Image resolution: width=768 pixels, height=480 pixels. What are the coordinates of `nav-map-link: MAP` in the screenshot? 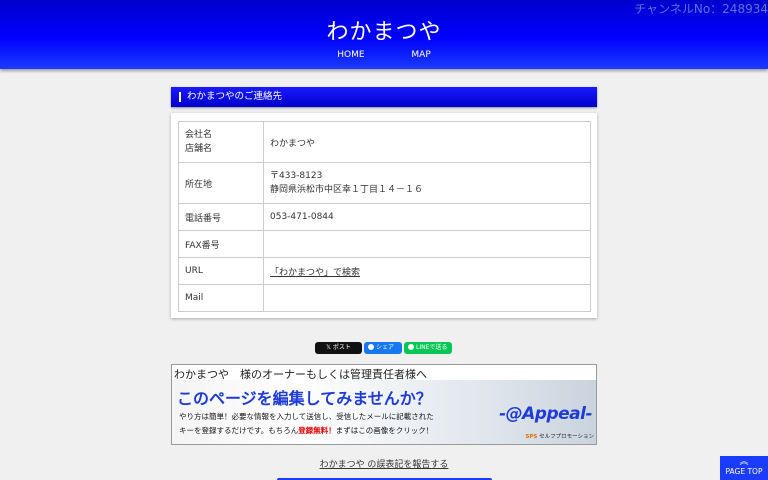 It's located at (420, 55).